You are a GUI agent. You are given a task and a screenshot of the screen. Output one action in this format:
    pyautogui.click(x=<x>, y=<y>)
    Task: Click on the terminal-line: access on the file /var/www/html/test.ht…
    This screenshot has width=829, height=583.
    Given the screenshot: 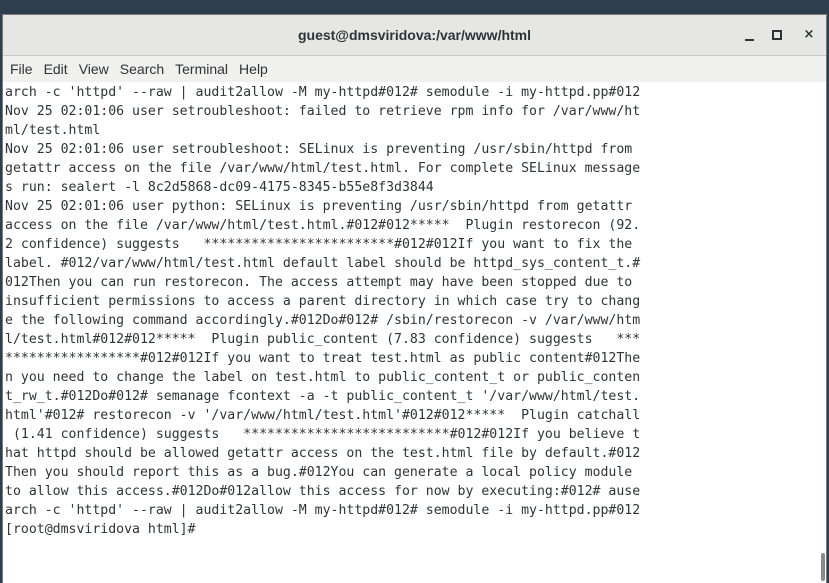 What is the action you would take?
    pyautogui.click(x=323, y=225)
    